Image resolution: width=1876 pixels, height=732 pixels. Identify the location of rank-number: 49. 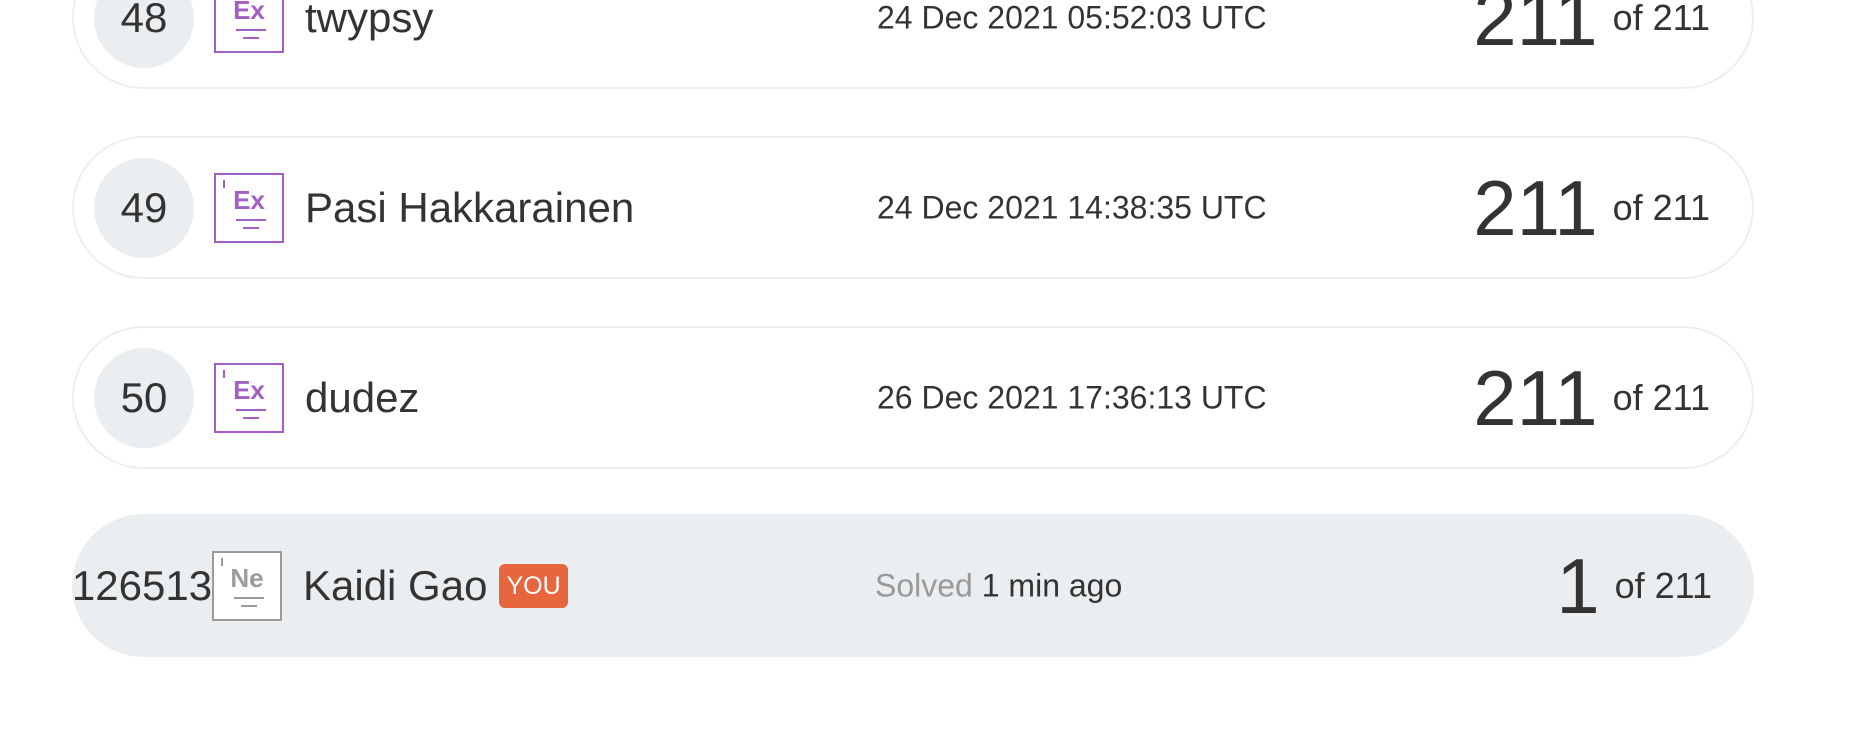
(144, 207).